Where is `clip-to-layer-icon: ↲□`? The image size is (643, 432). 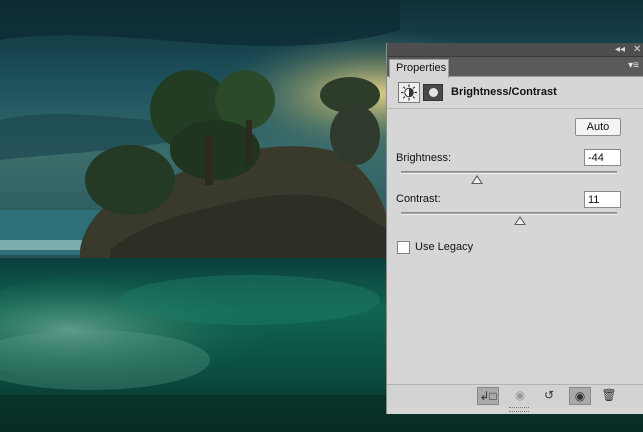 clip-to-layer-icon: ↲□ is located at coordinates (488, 396).